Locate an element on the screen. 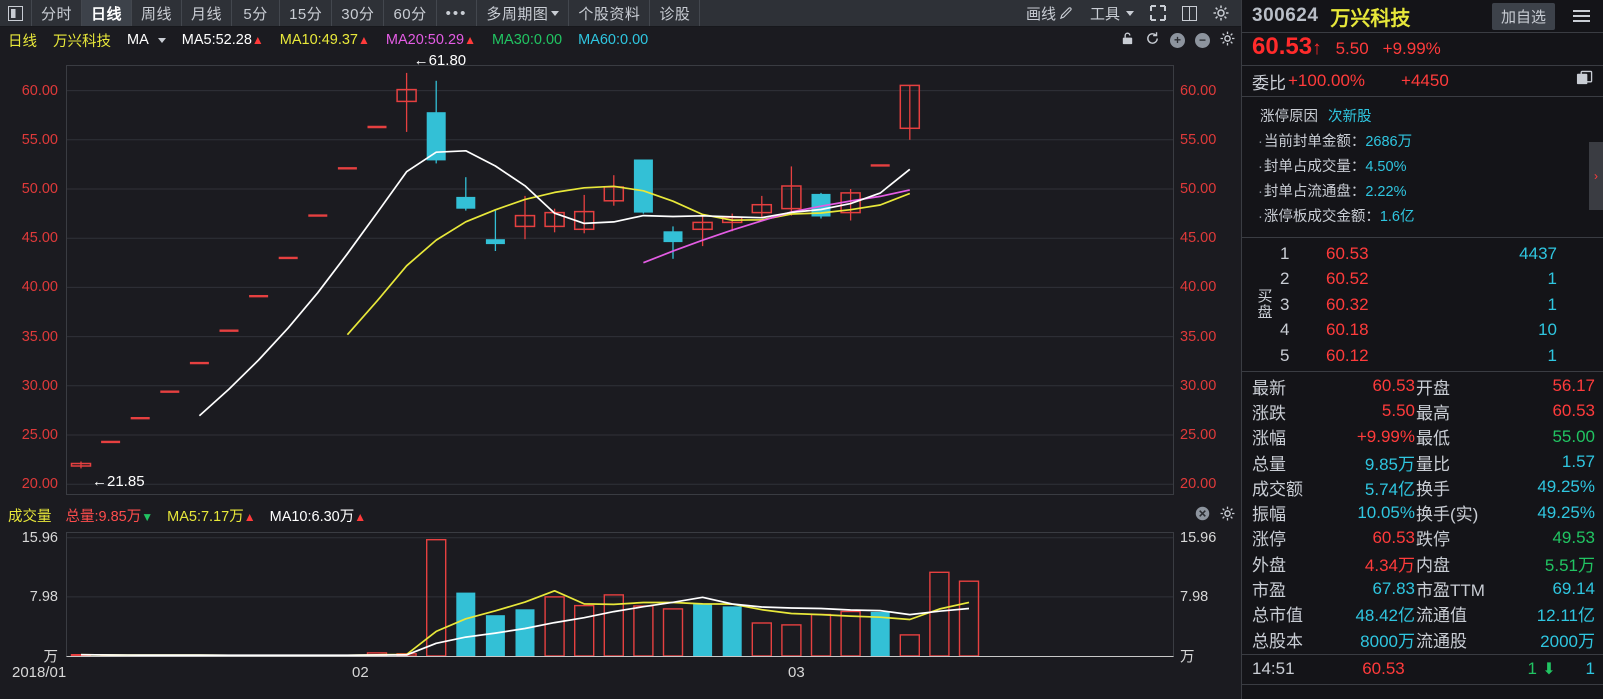 The height and width of the screenshot is (699, 1603). volume-axis-tick-right: 万 is located at coordinates (1187, 657).